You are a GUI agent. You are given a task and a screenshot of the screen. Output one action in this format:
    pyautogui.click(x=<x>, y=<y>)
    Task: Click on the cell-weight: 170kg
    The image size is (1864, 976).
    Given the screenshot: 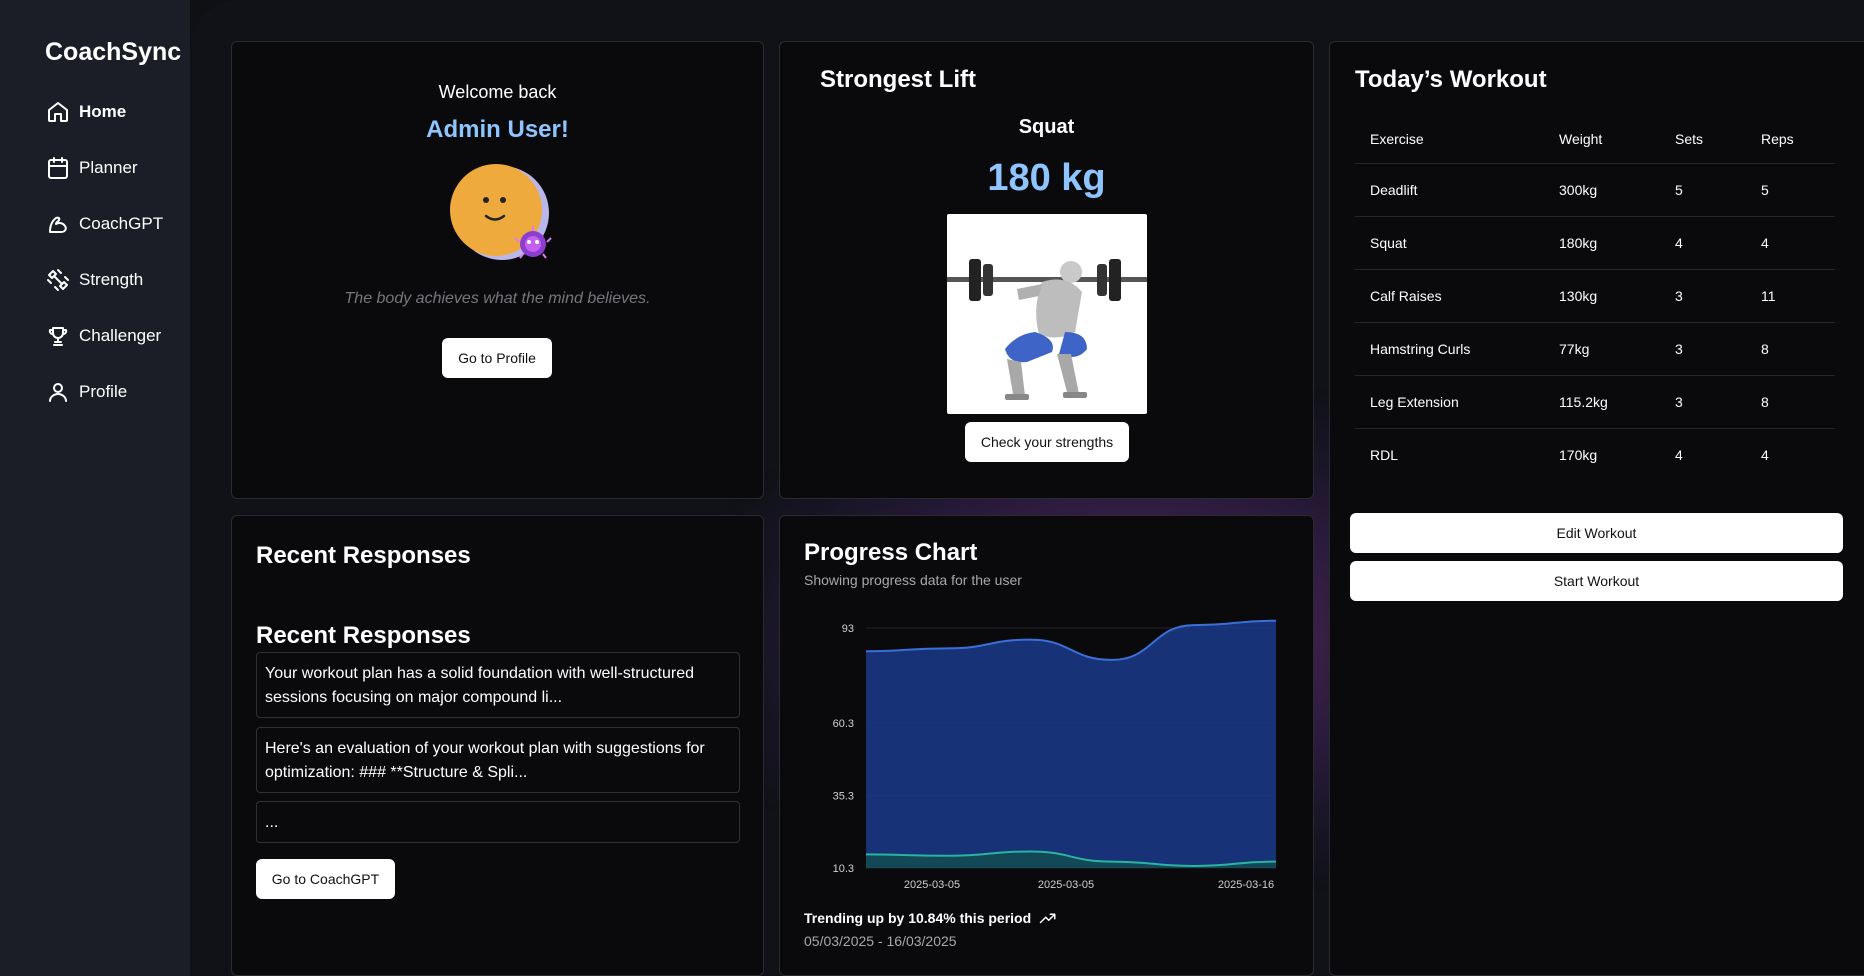 What is the action you would take?
    pyautogui.click(x=1578, y=455)
    